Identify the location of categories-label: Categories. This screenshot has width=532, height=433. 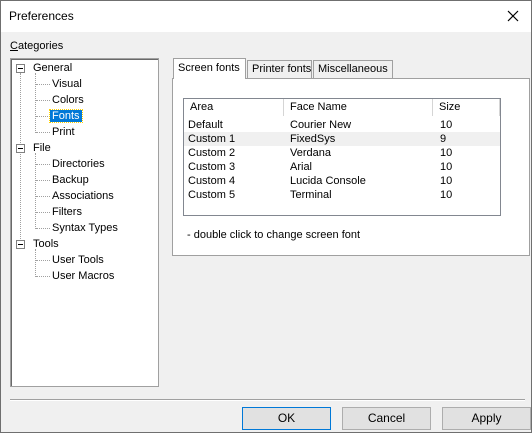
(37, 46).